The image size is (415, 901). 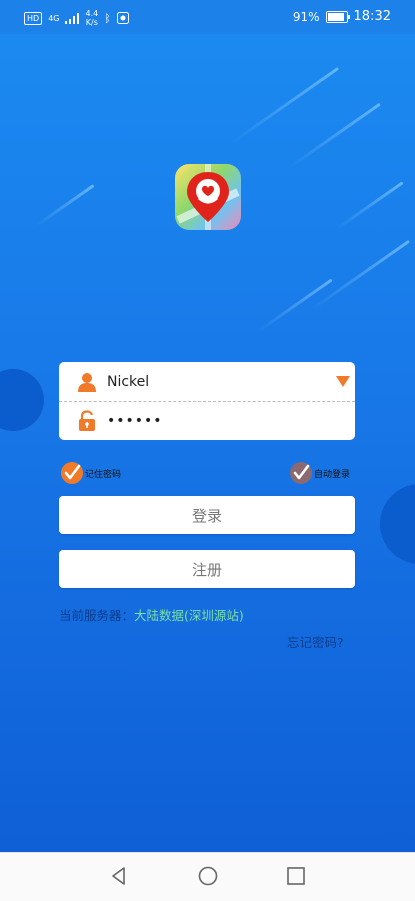 What do you see at coordinates (372, 16) in the screenshot?
I see `clock: 18:32` at bounding box center [372, 16].